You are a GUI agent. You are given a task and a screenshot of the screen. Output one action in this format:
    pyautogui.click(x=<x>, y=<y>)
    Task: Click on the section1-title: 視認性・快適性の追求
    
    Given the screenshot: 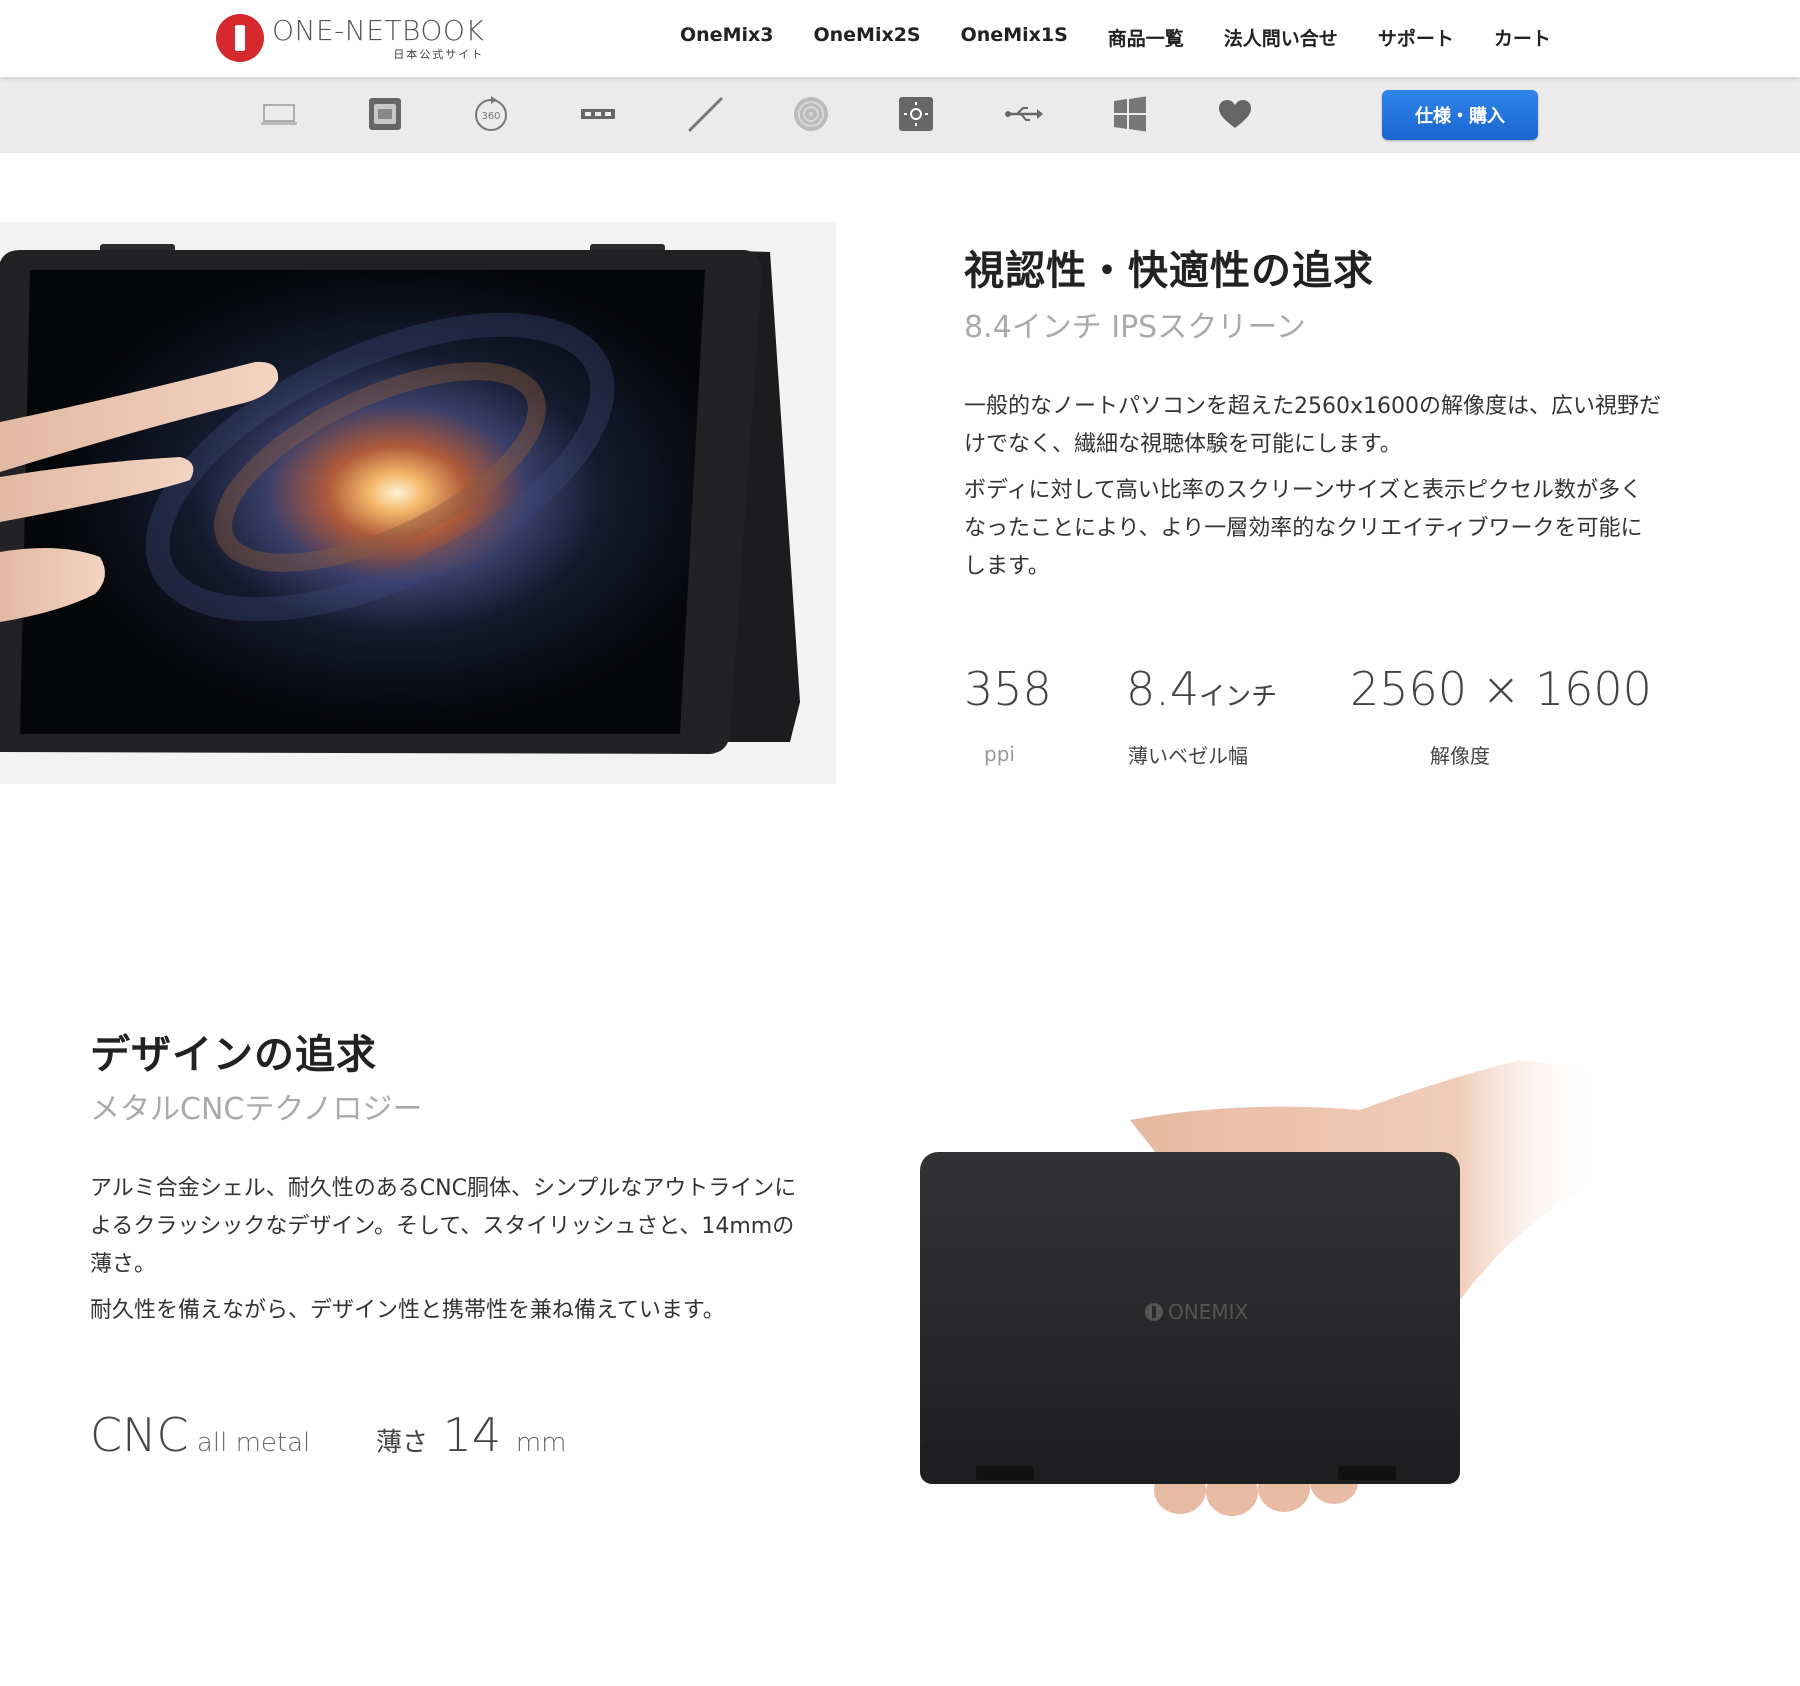 What is the action you would take?
    pyautogui.click(x=1169, y=271)
    